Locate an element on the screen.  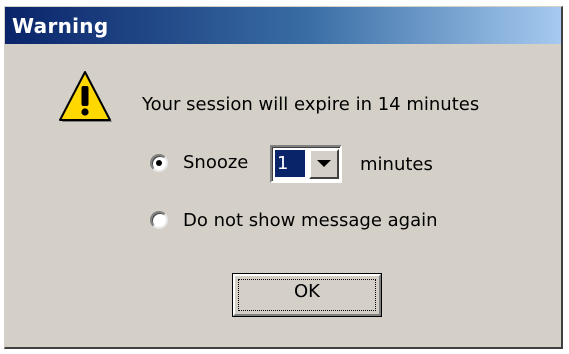
ok-button-label: OK is located at coordinates (307, 291).